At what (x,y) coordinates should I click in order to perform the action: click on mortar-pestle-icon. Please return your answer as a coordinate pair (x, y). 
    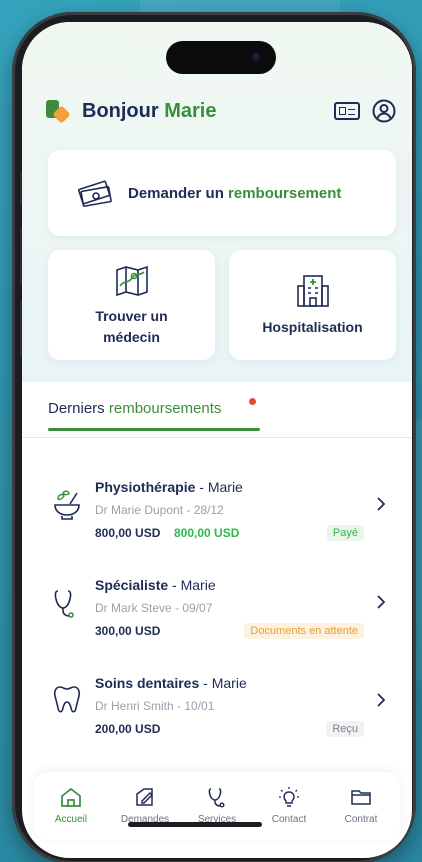
    Looking at the image, I should click on (67, 505).